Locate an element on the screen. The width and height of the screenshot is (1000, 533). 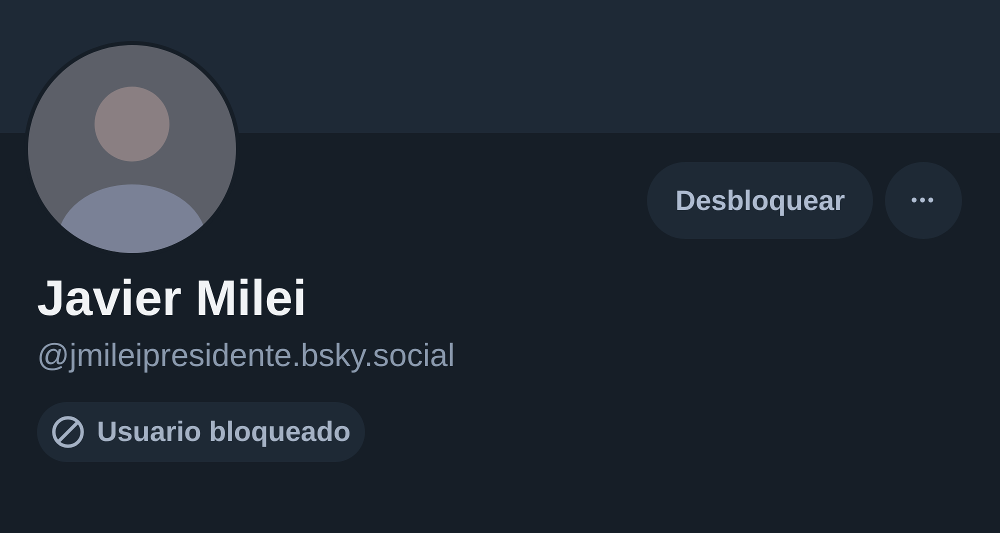
blocked-label: Usuario bloqueado is located at coordinates (224, 432).